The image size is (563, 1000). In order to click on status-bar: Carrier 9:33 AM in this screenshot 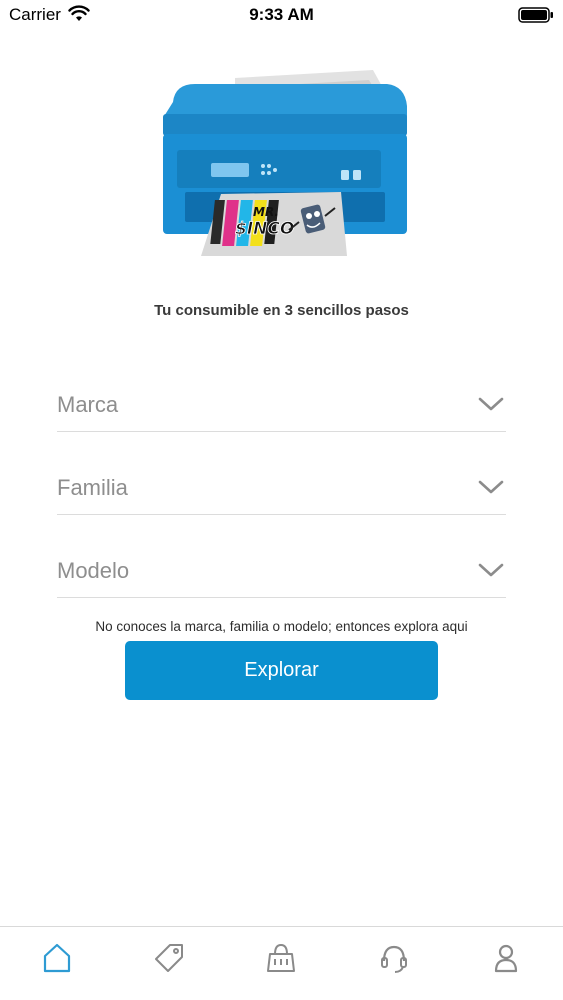, I will do `click(281, 15)`.